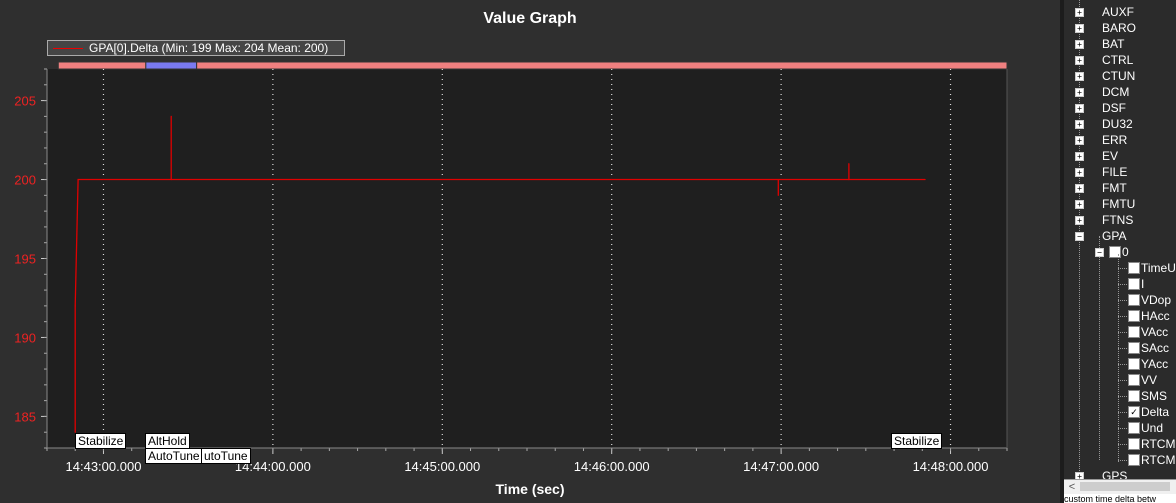 This screenshot has width=1176, height=503. What do you see at coordinates (101, 441) in the screenshot?
I see `mode-label-stabilize-start: Stabilize` at bounding box center [101, 441].